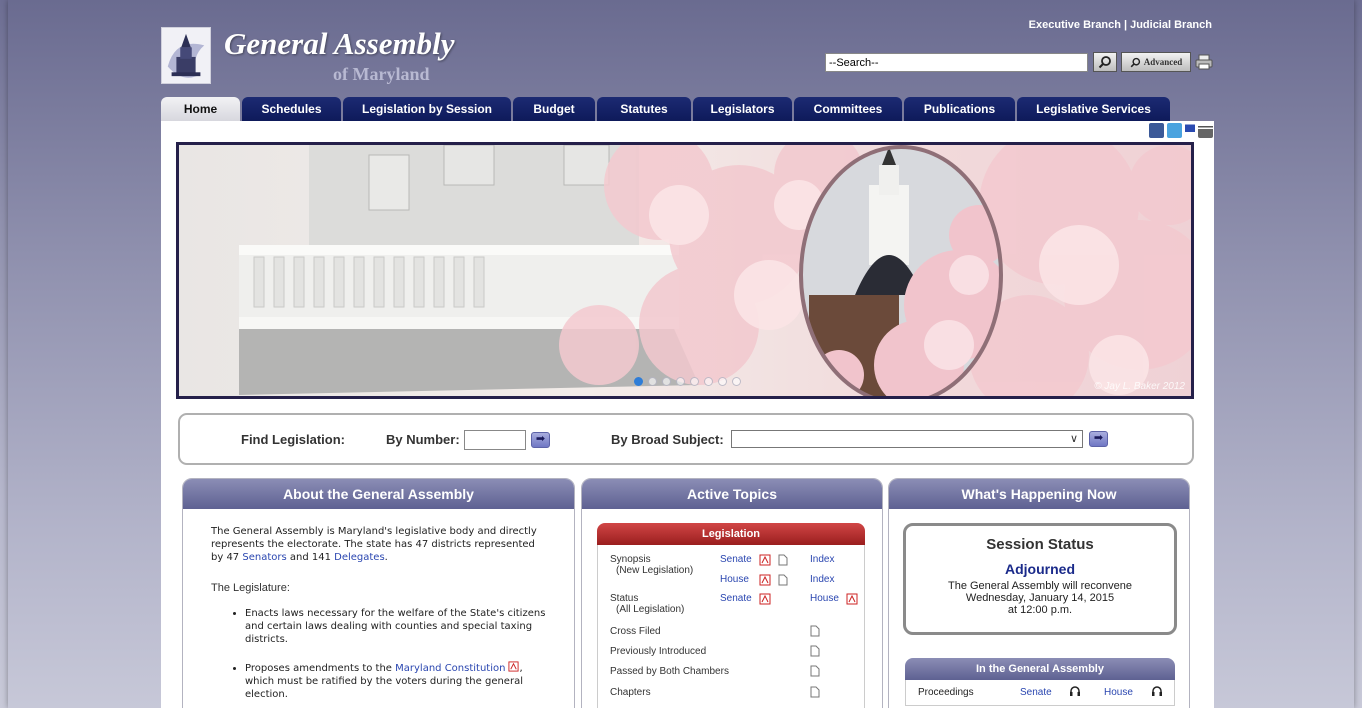 Image resolution: width=1362 pixels, height=708 pixels. I want to click on slide-indicators, so click(687, 381).